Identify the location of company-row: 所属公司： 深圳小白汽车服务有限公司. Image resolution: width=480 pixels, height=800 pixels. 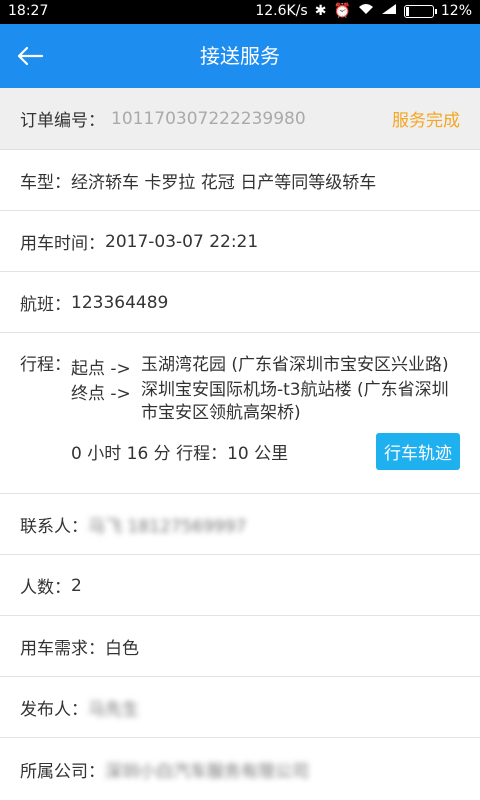
(240, 769).